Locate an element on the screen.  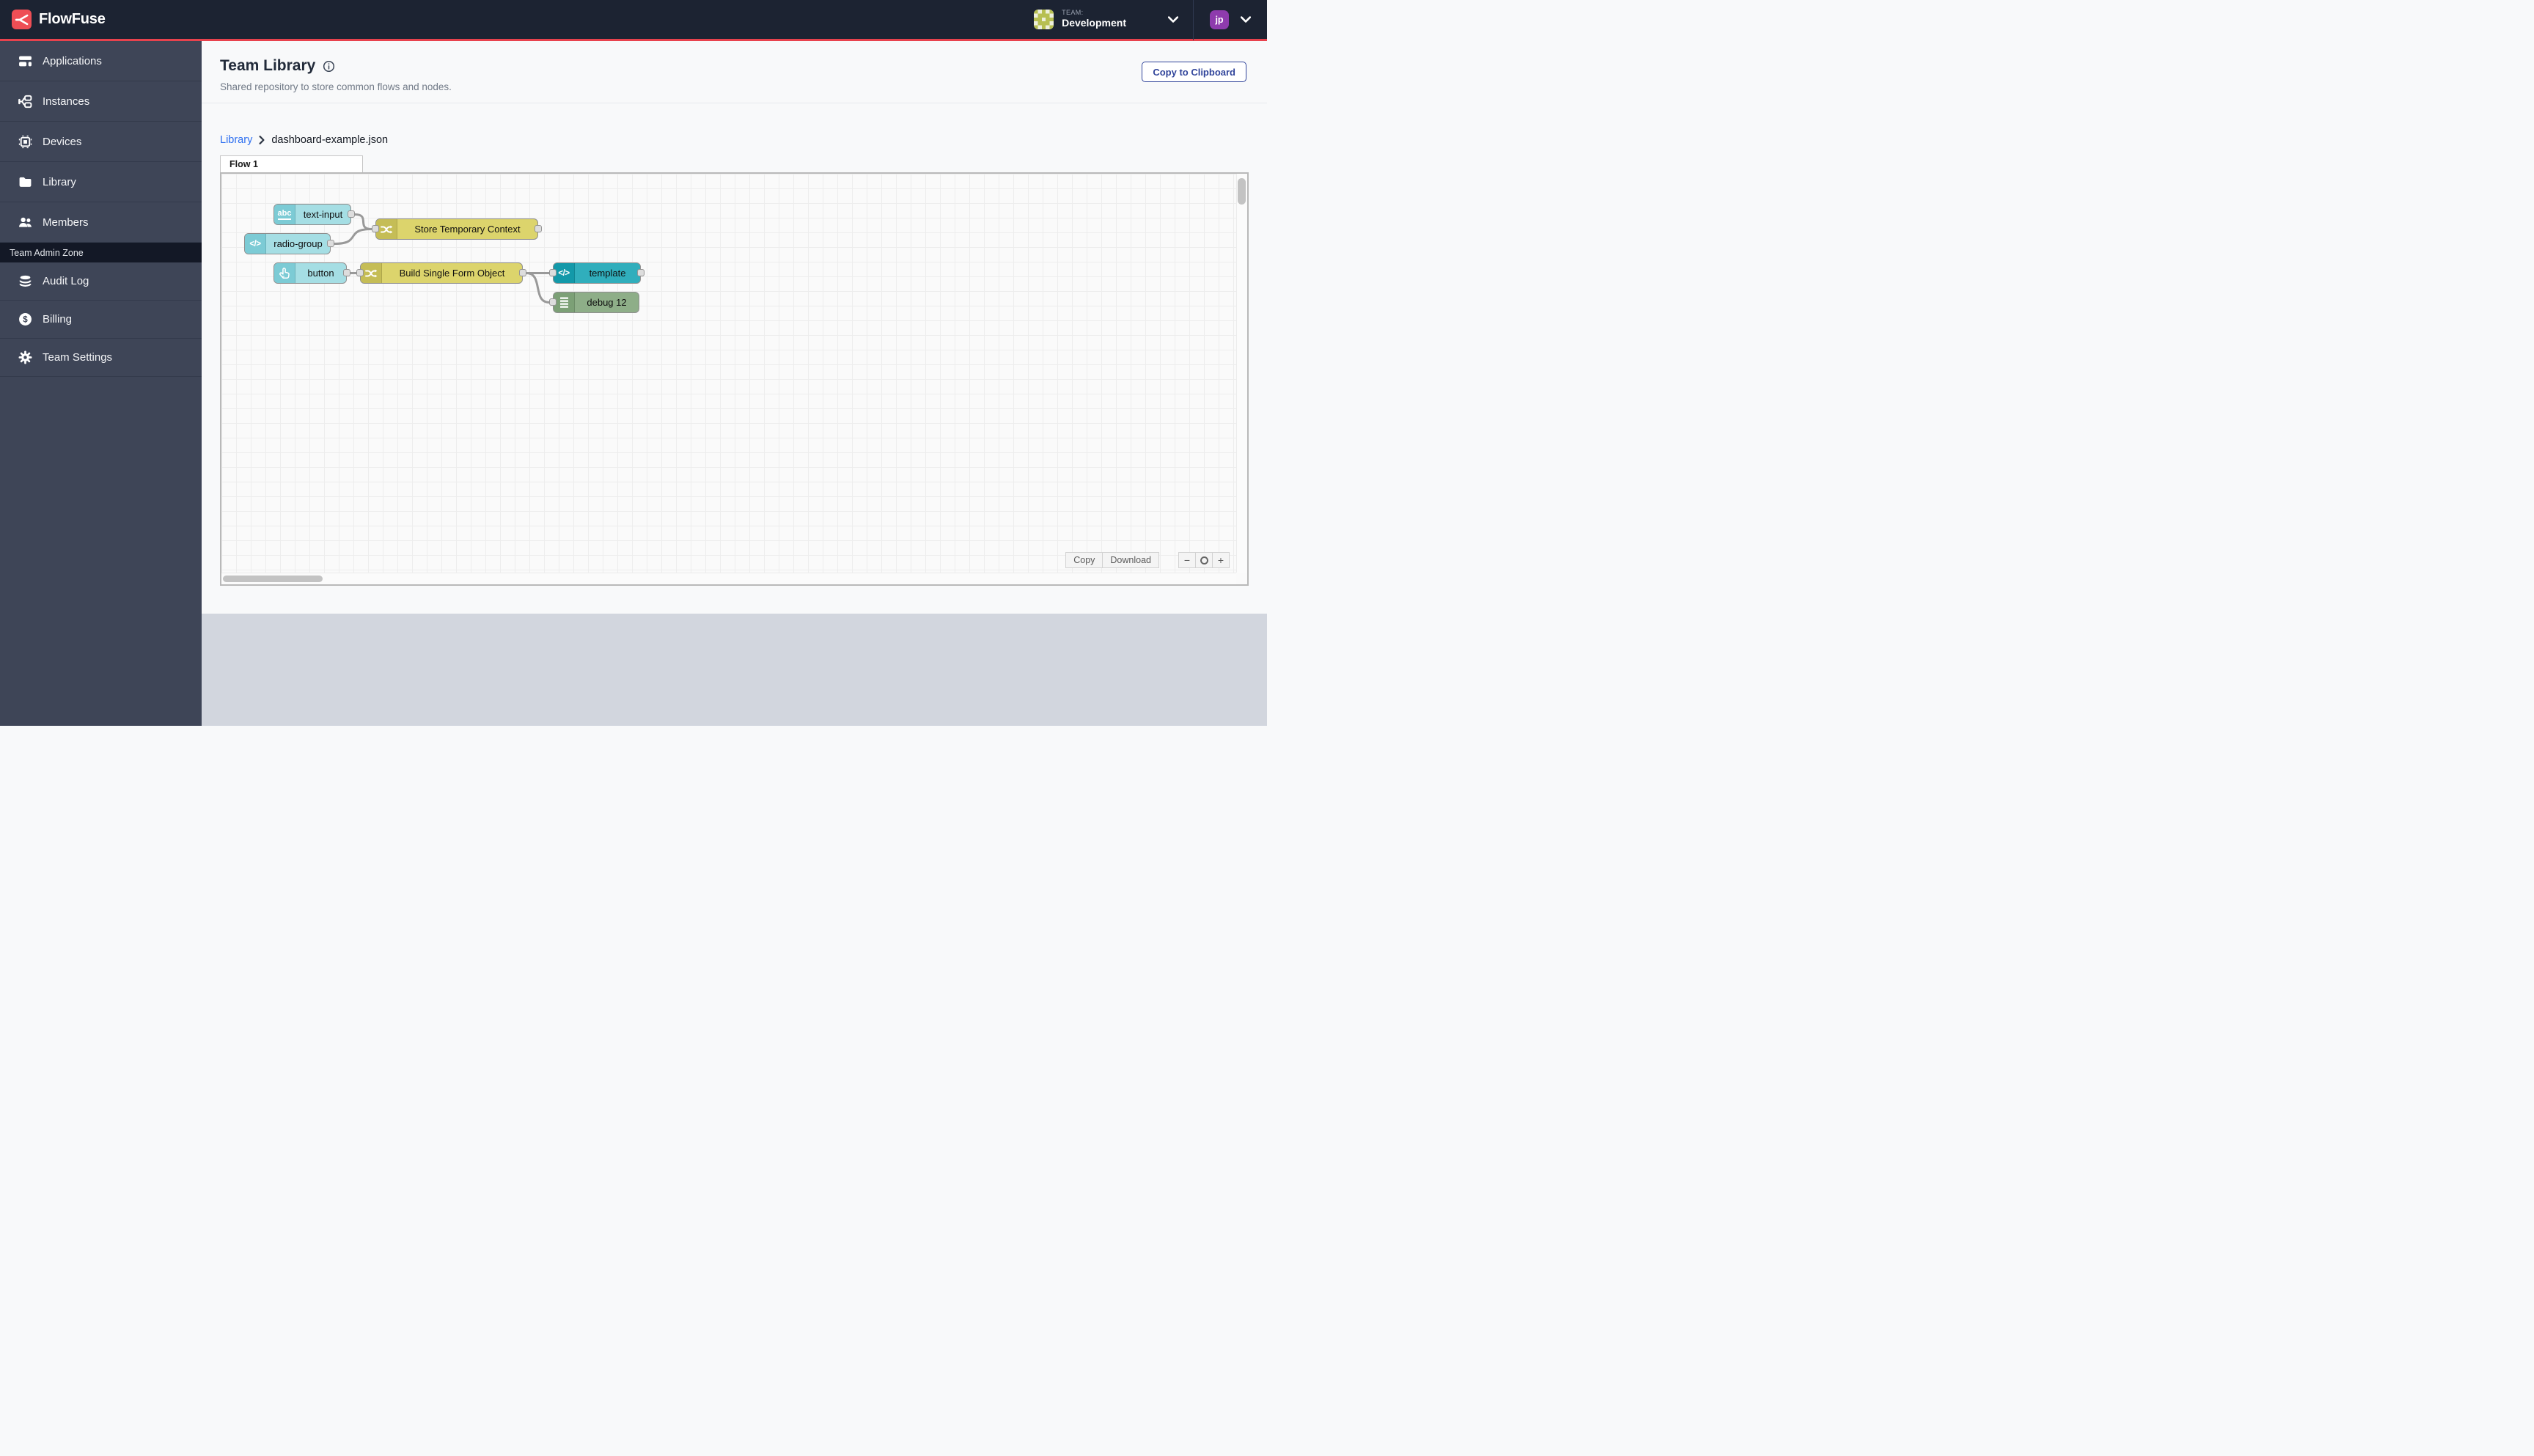
gear-icon is located at coordinates (25, 357).